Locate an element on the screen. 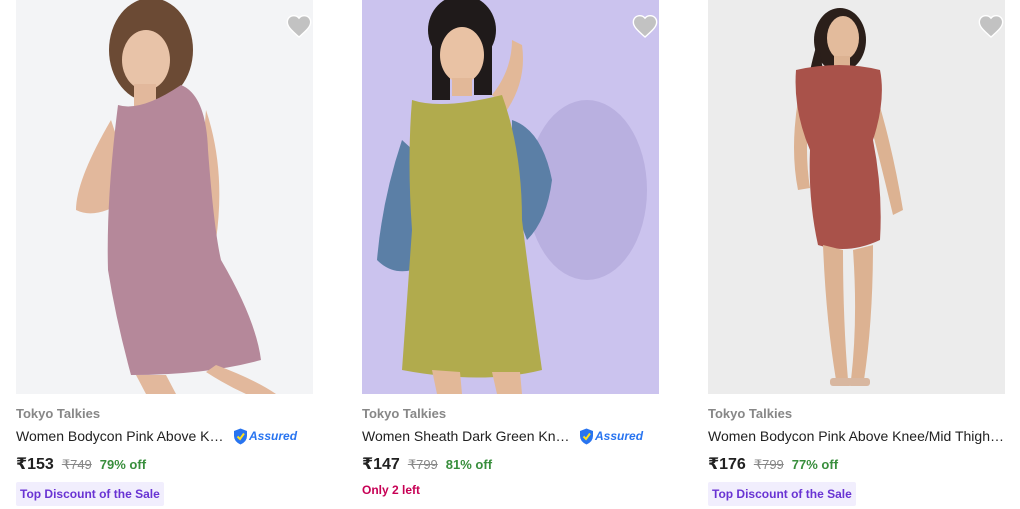  discount-percent: 77% off is located at coordinates (815, 464).